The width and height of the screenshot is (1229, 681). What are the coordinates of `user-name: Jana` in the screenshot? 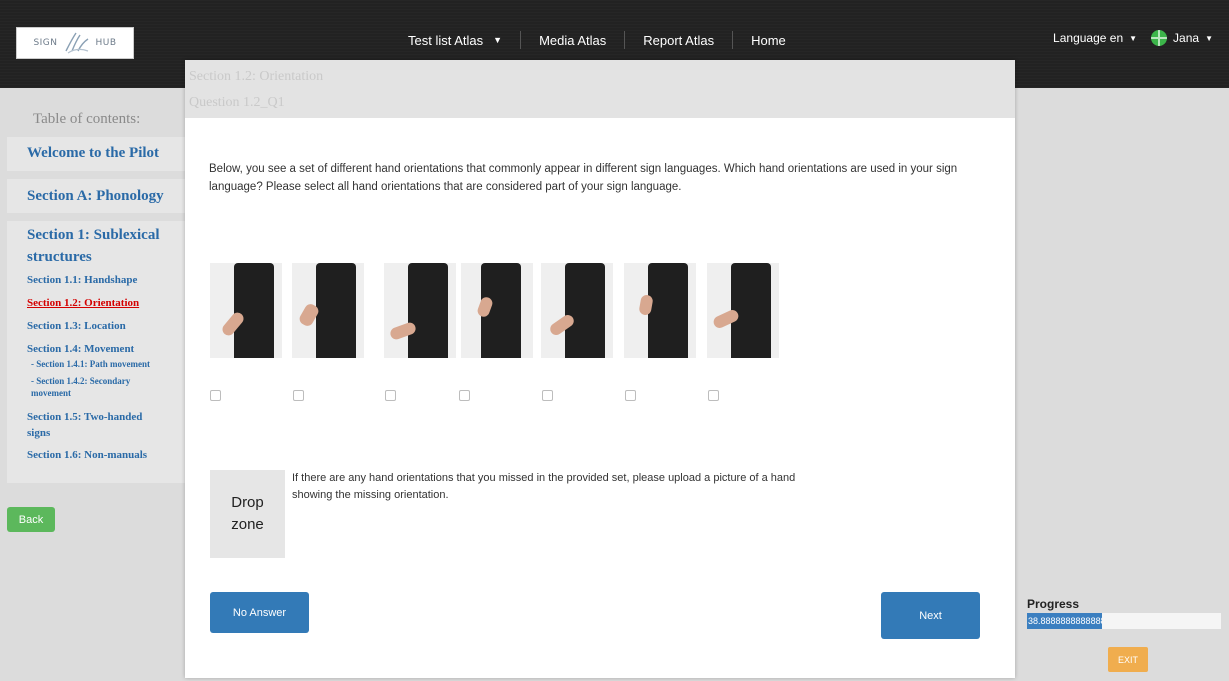 It's located at (1186, 38).